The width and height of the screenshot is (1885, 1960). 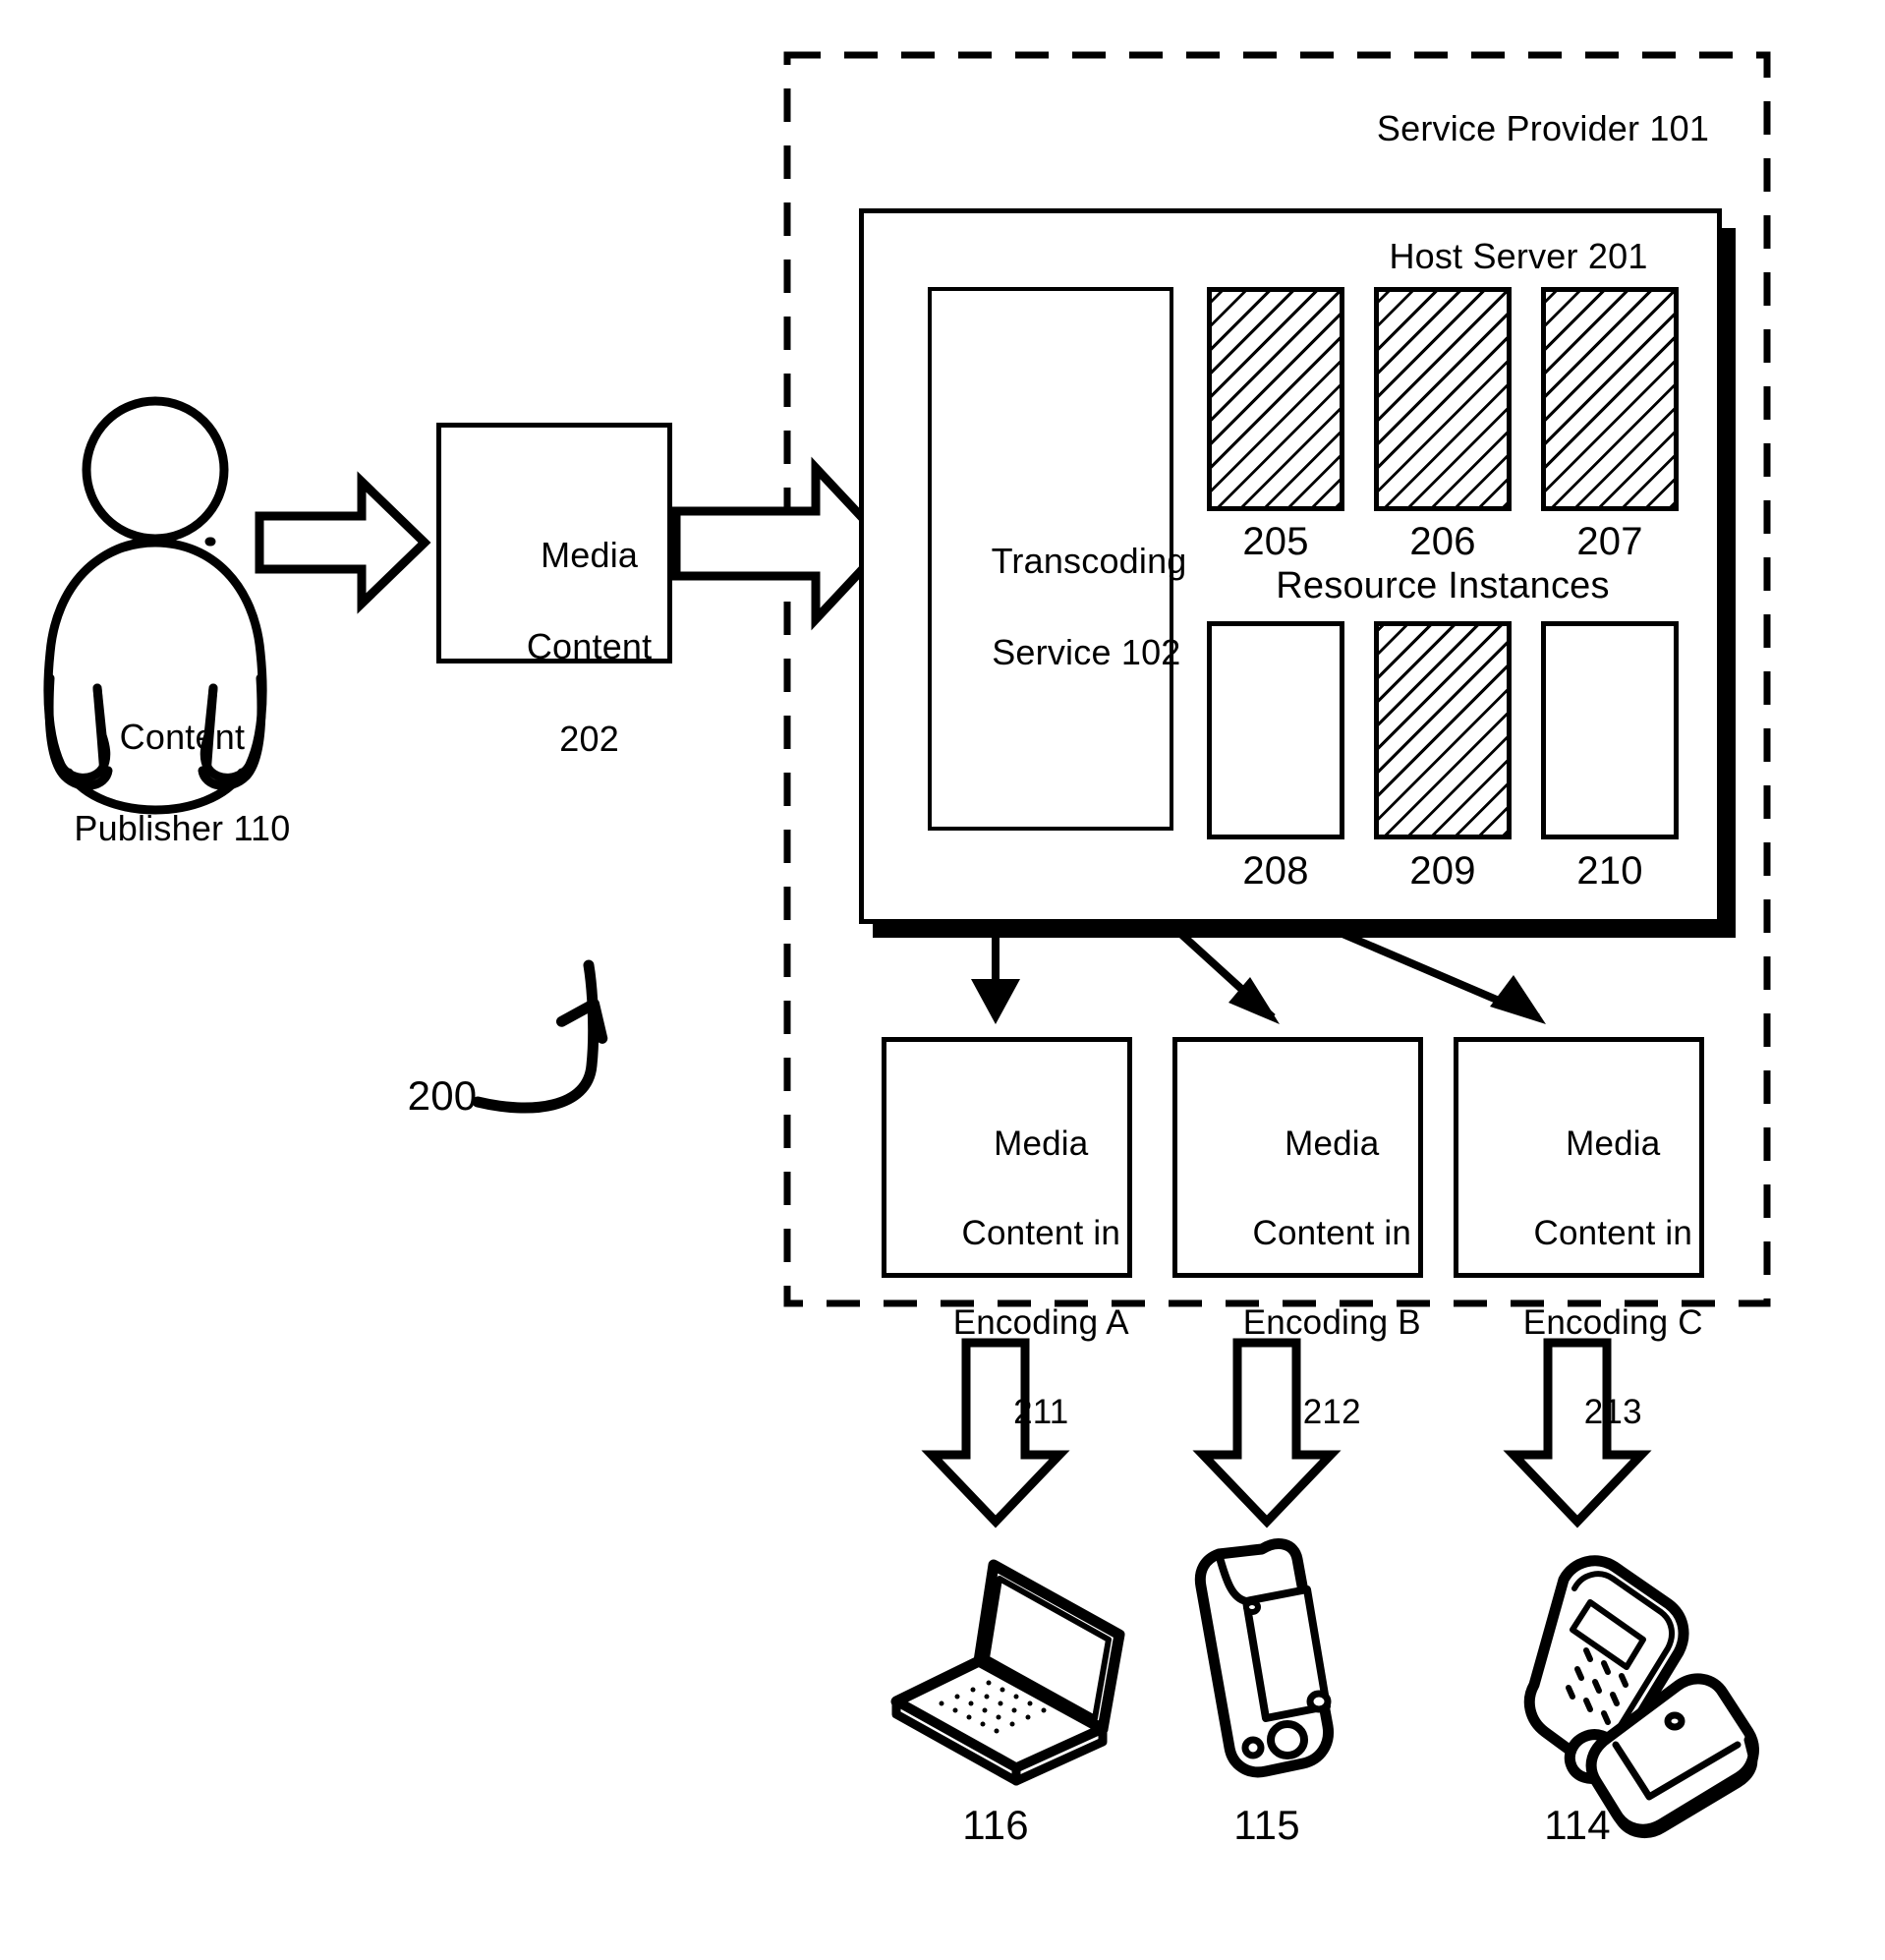 I want to click on encoding-a-line3: Encoding A, so click(x=1040, y=1322).